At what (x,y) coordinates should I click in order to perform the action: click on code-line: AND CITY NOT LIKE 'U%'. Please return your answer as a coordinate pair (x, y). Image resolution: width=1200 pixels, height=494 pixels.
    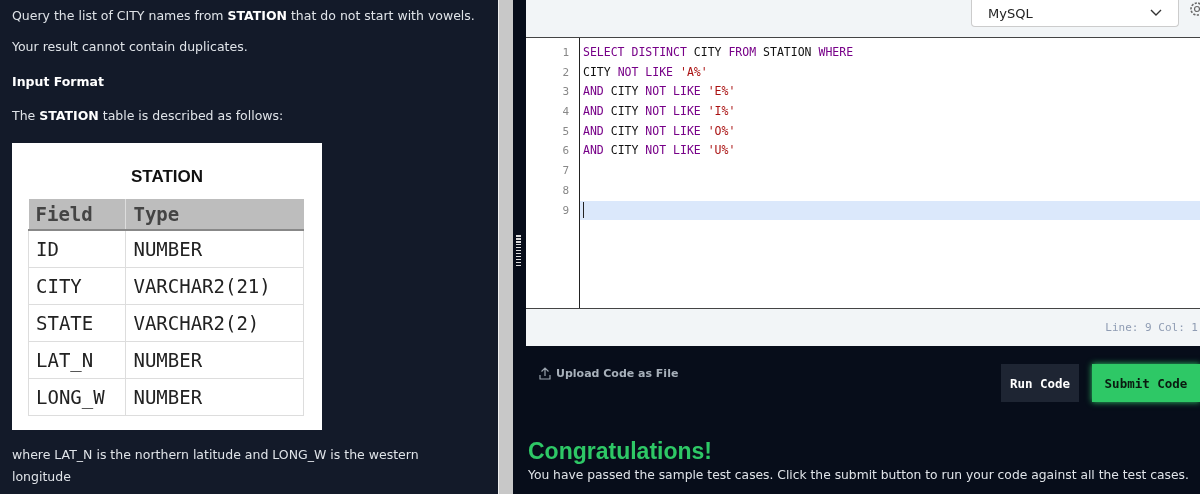
    Looking at the image, I should click on (659, 151).